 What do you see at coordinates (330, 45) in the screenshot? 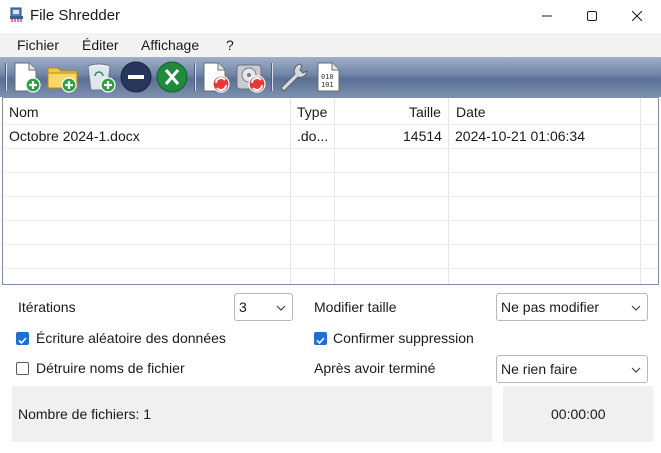
I see `menu-bar: Fichier Éditer Affichage ?` at bounding box center [330, 45].